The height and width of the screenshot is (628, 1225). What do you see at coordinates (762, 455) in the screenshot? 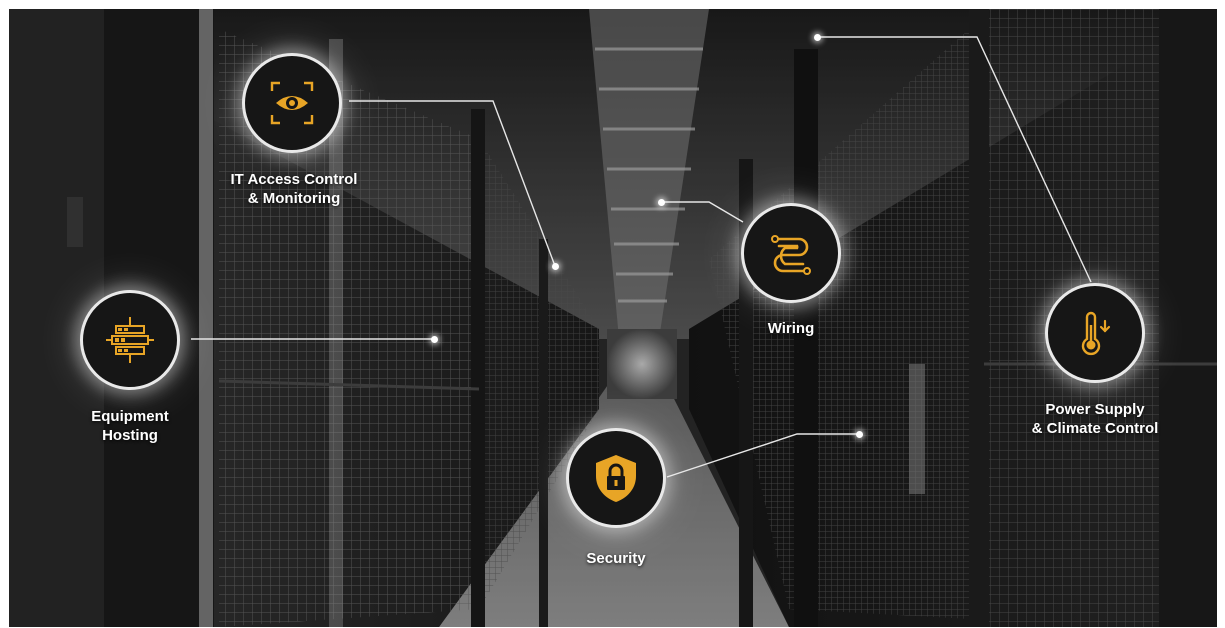
I see `security-connector` at bounding box center [762, 455].